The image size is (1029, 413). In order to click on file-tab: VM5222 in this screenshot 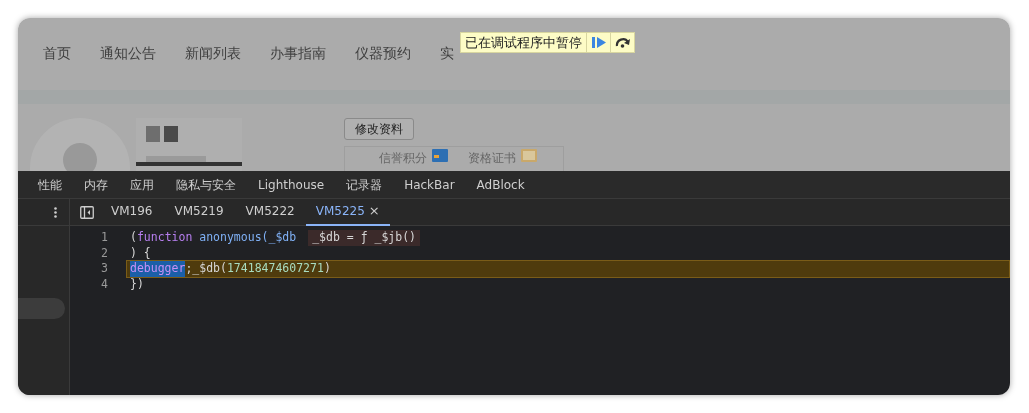, I will do `click(270, 212)`.